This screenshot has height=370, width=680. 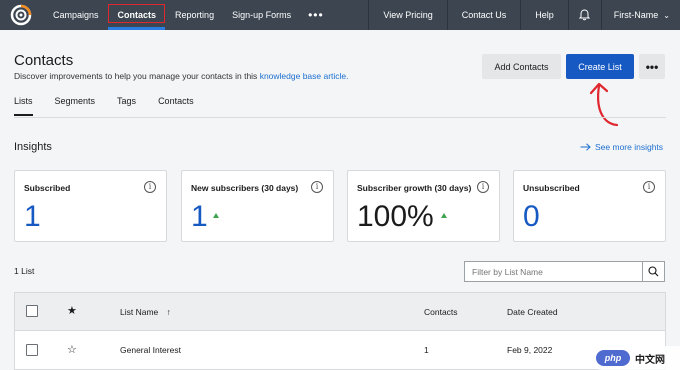 What do you see at coordinates (340, 312) in the screenshot?
I see `table-header: ★ List Name ↑ Contacts Date Created` at bounding box center [340, 312].